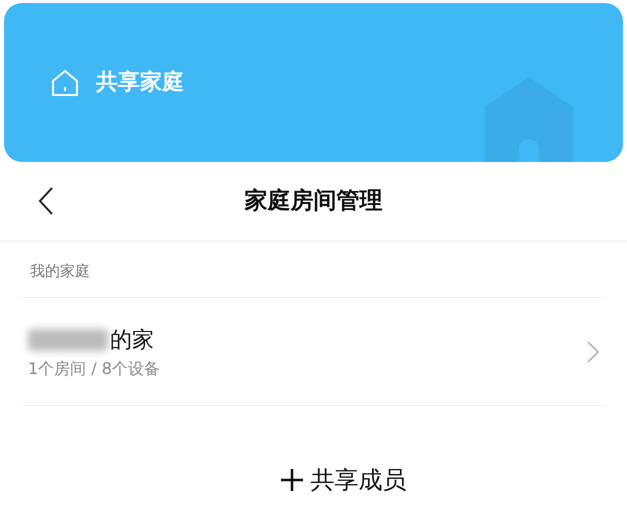 The width and height of the screenshot is (627, 512). I want to click on section-label: 我的家庭, so click(60, 271).